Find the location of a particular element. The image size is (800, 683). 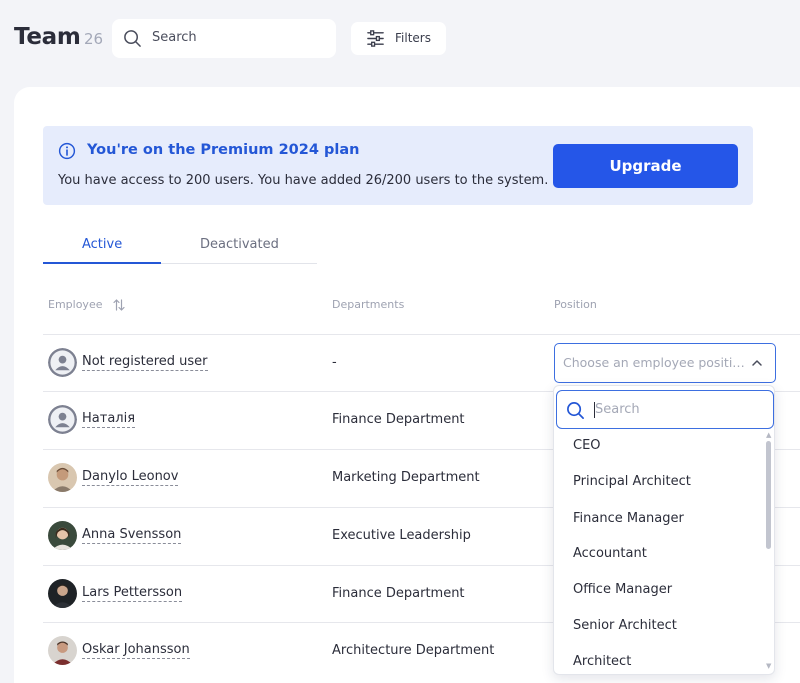

position-option: Finance Manager is located at coordinates (628, 518).